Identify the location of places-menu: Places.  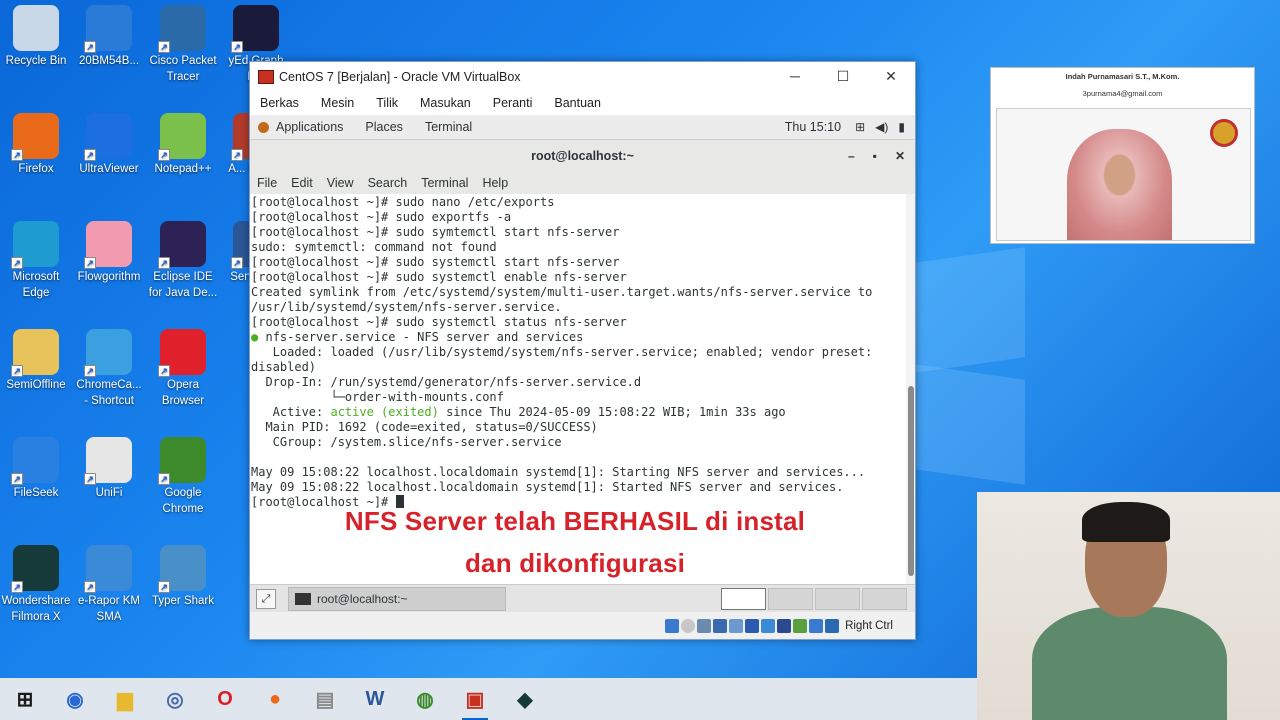
(384, 127).